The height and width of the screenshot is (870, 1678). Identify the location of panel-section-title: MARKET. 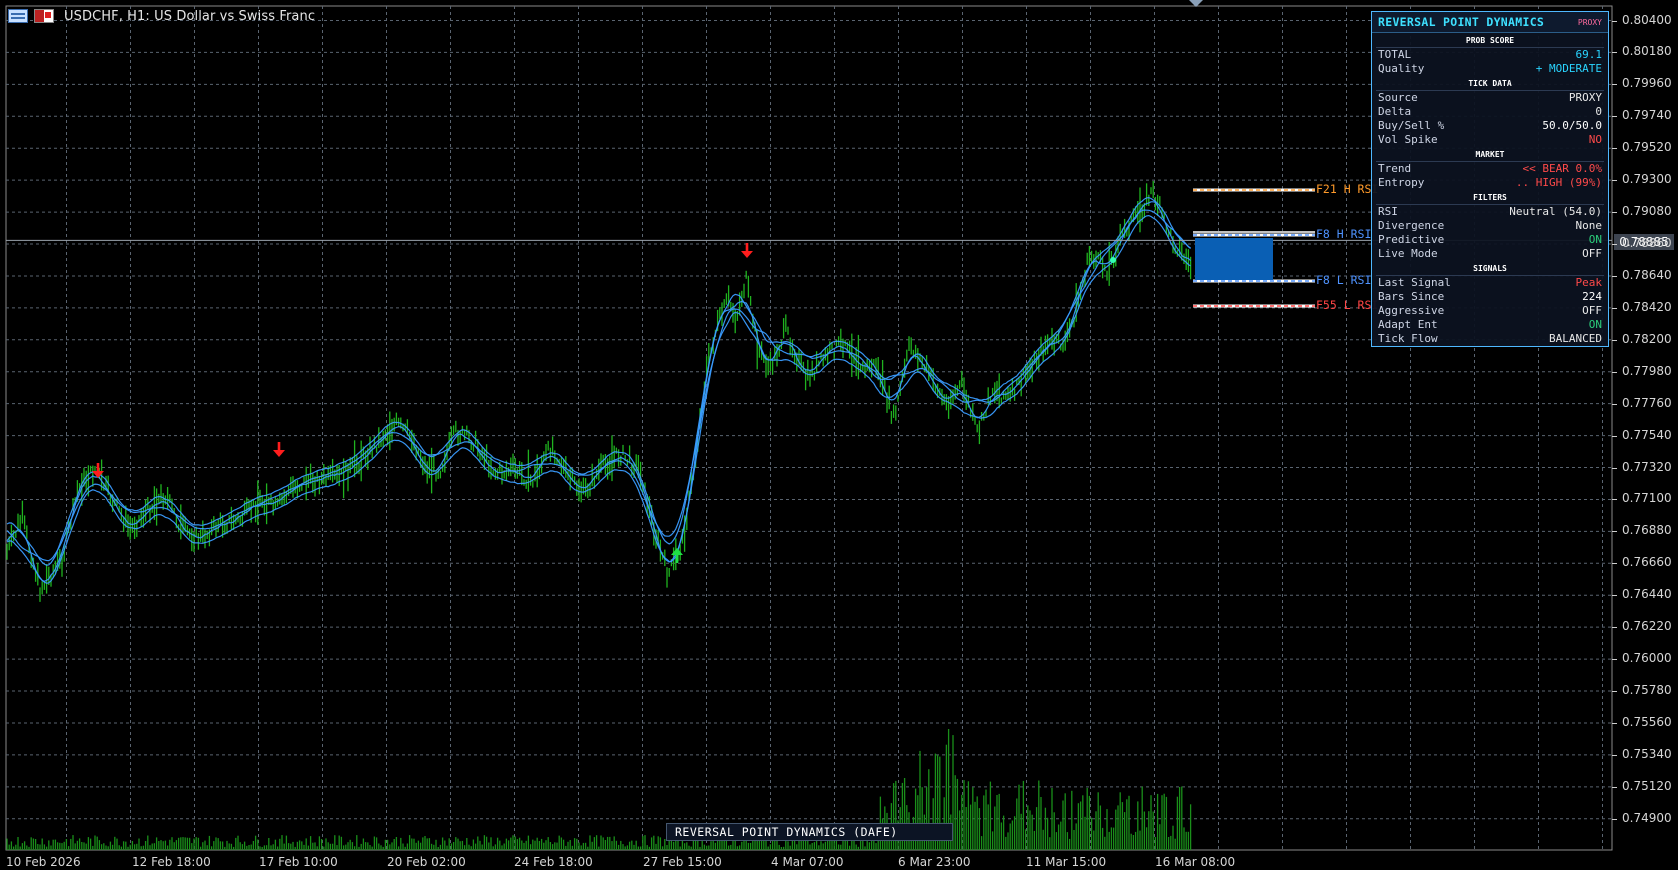
(1490, 155).